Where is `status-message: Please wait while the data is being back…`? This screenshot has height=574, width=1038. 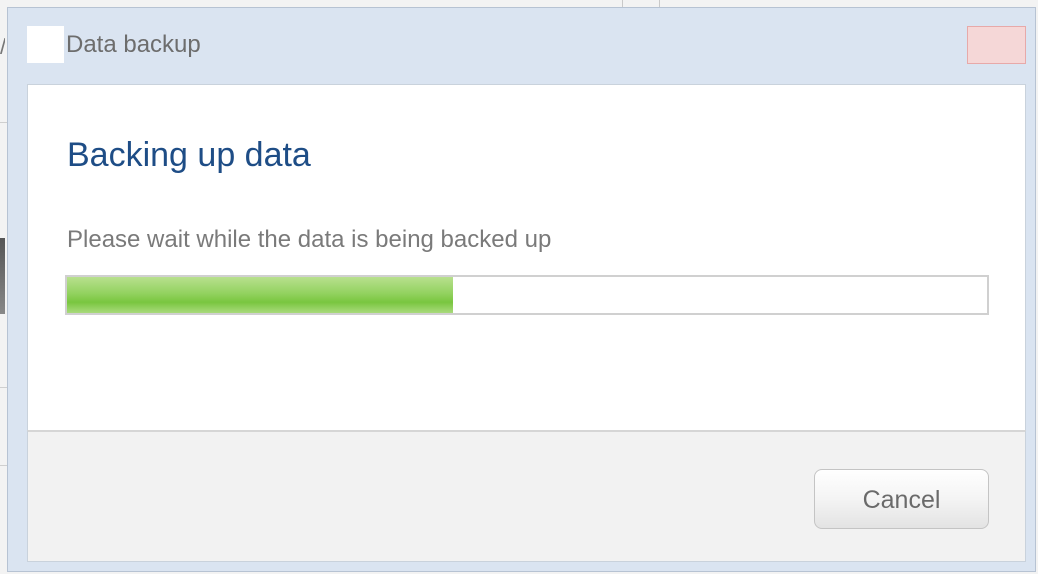 status-message: Please wait while the data is being back… is located at coordinates (309, 239).